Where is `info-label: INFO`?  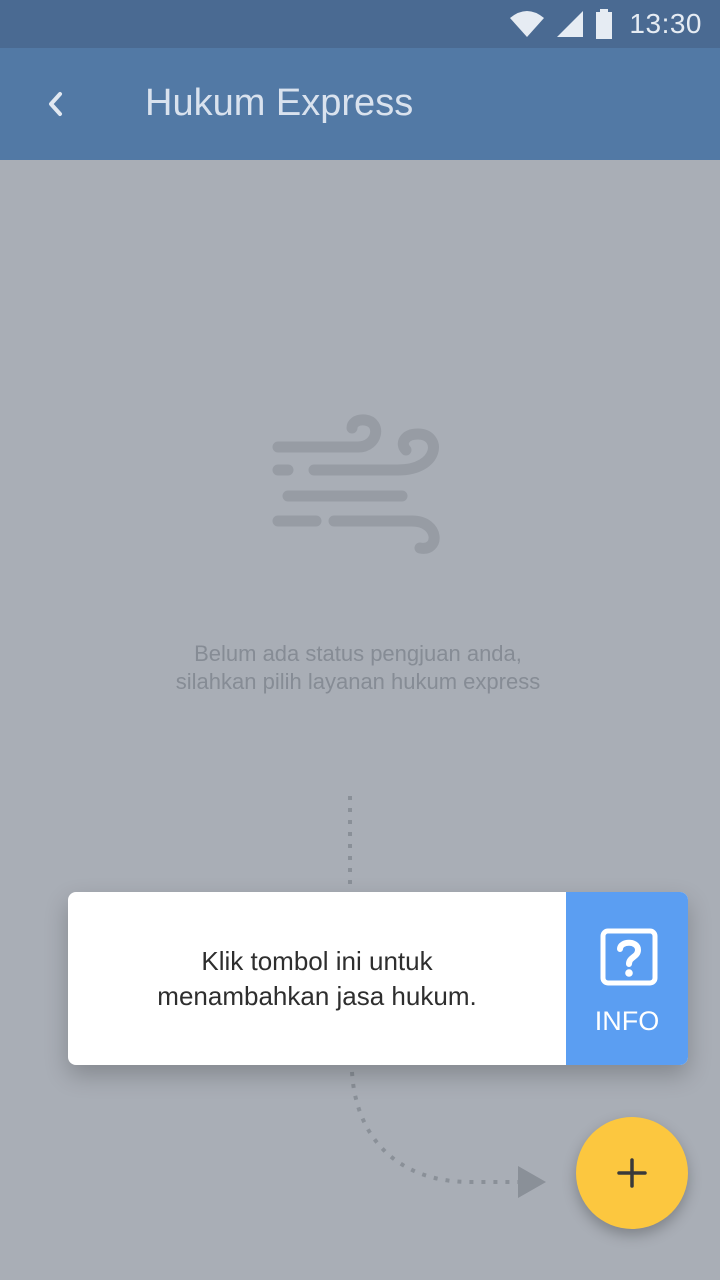 info-label: INFO is located at coordinates (627, 1021).